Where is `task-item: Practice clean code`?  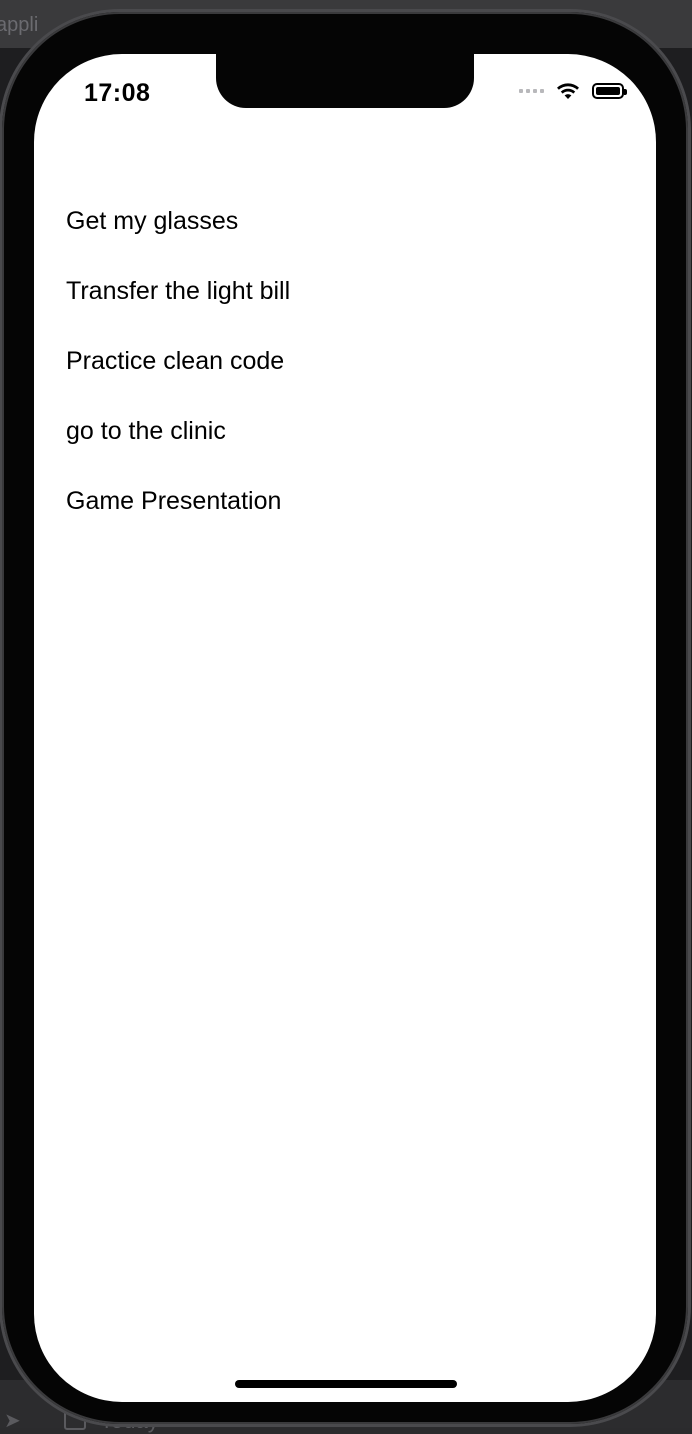 task-item: Practice clean code is located at coordinates (178, 373).